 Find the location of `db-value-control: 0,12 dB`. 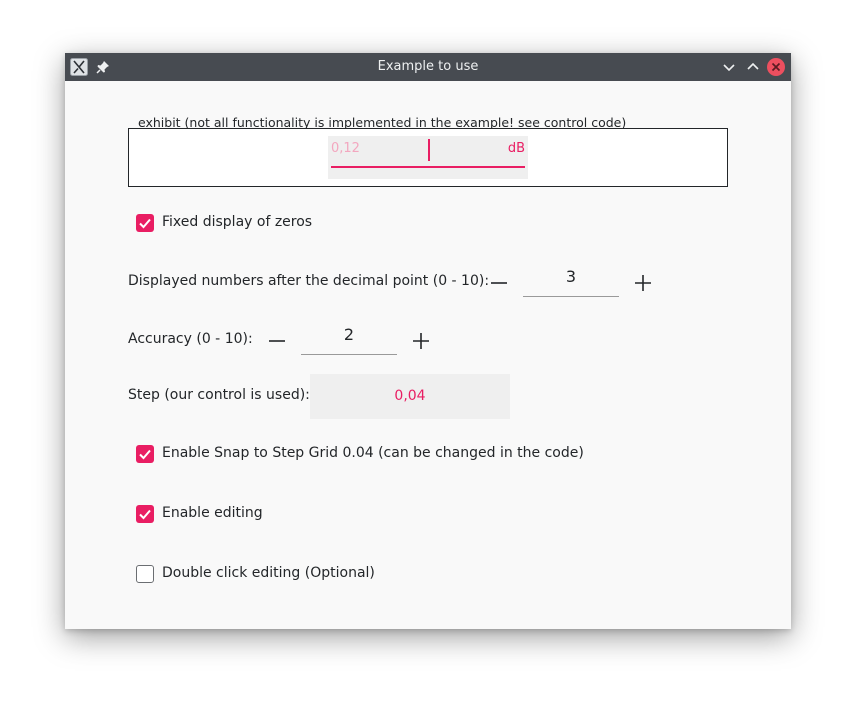

db-value-control: 0,12 dB is located at coordinates (428, 157).